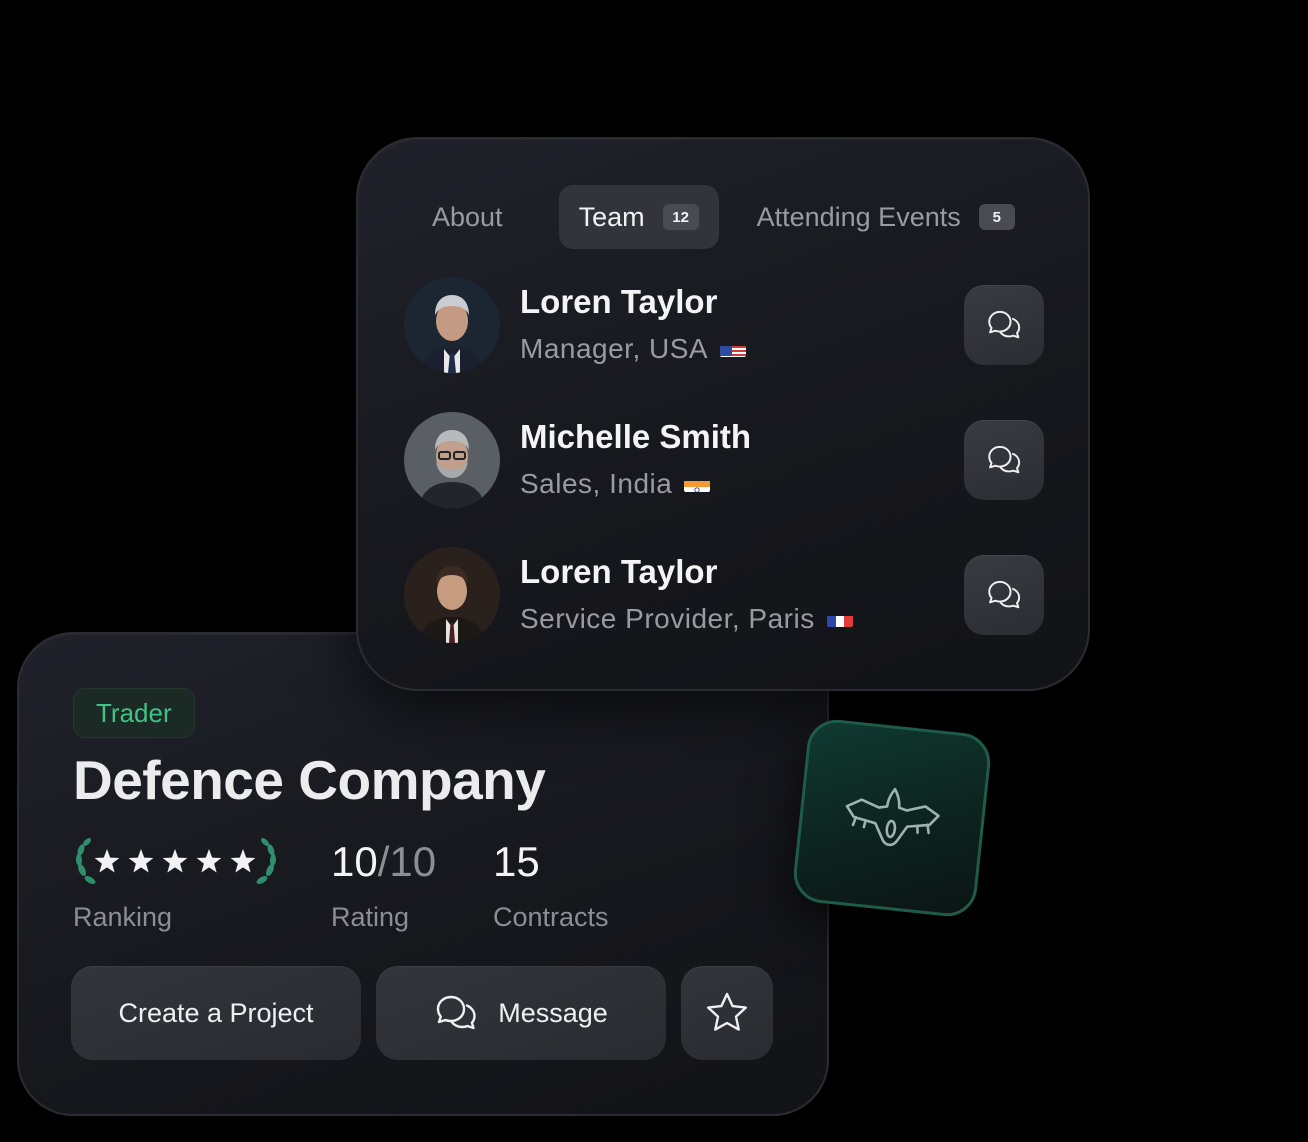  I want to click on team-member-row: Michelle Smith Sales, India, so click(724, 461).